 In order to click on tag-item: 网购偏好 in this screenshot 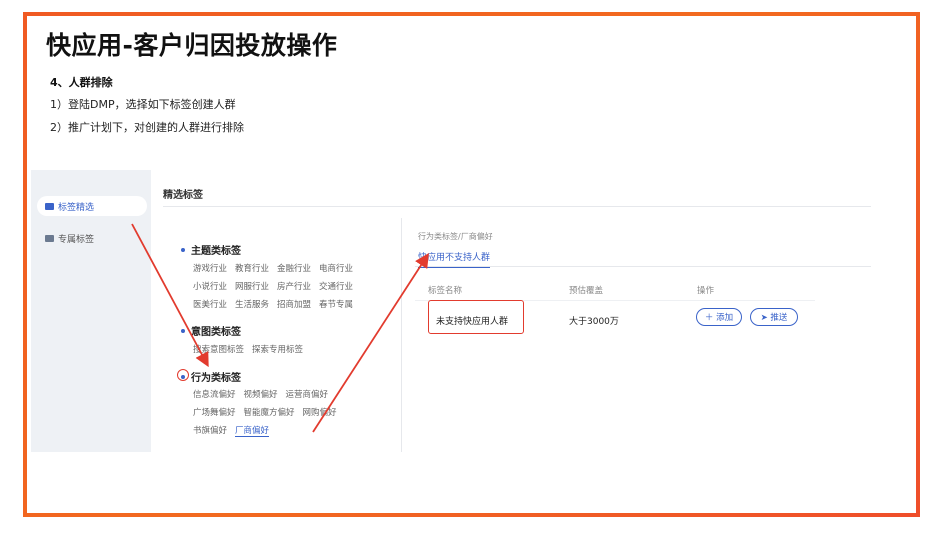, I will do `click(320, 413)`.